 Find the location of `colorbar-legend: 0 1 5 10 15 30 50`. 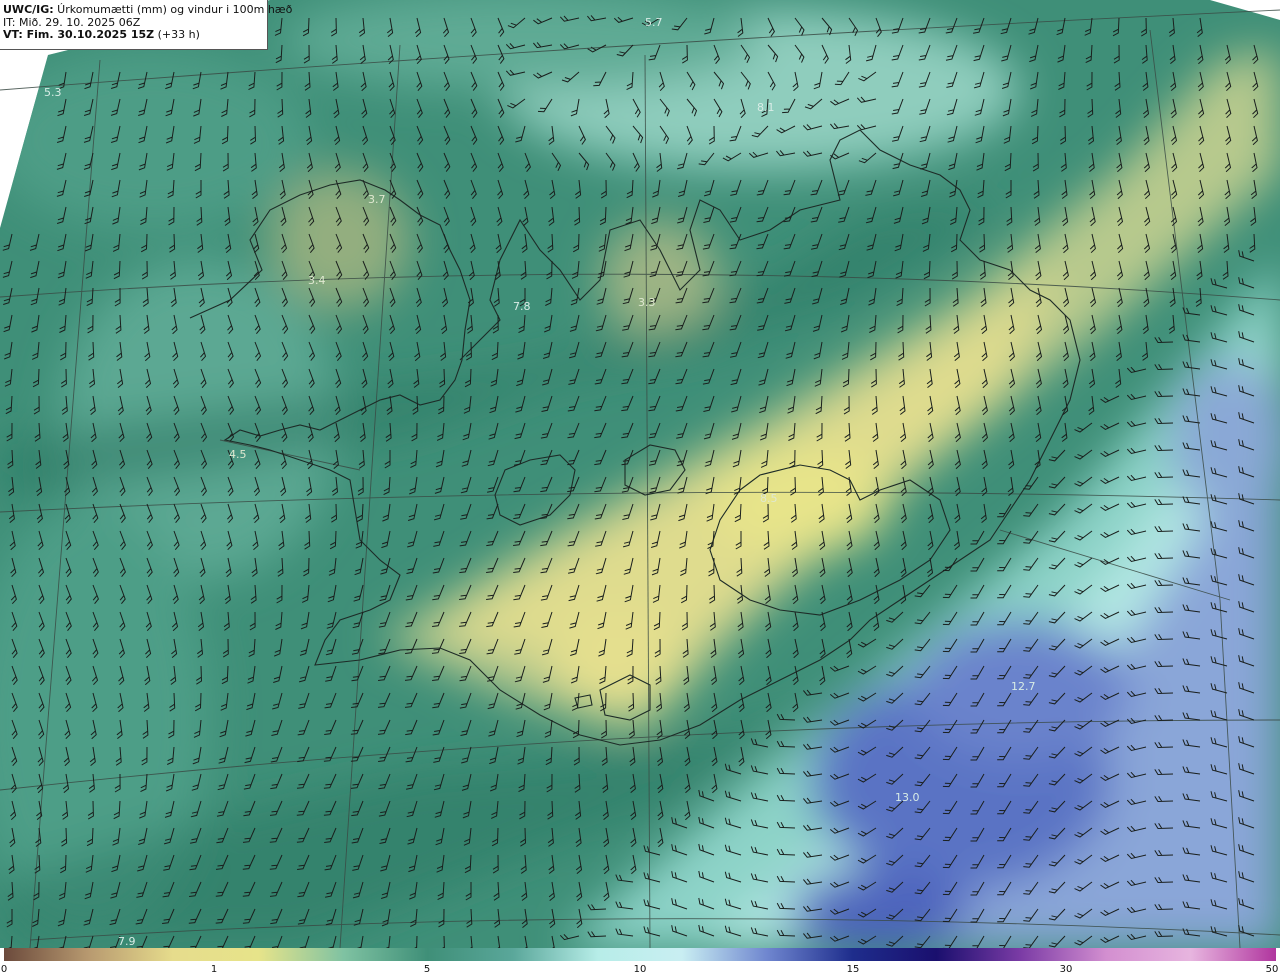

colorbar-legend: 0 1 5 10 15 30 50 is located at coordinates (640, 963).